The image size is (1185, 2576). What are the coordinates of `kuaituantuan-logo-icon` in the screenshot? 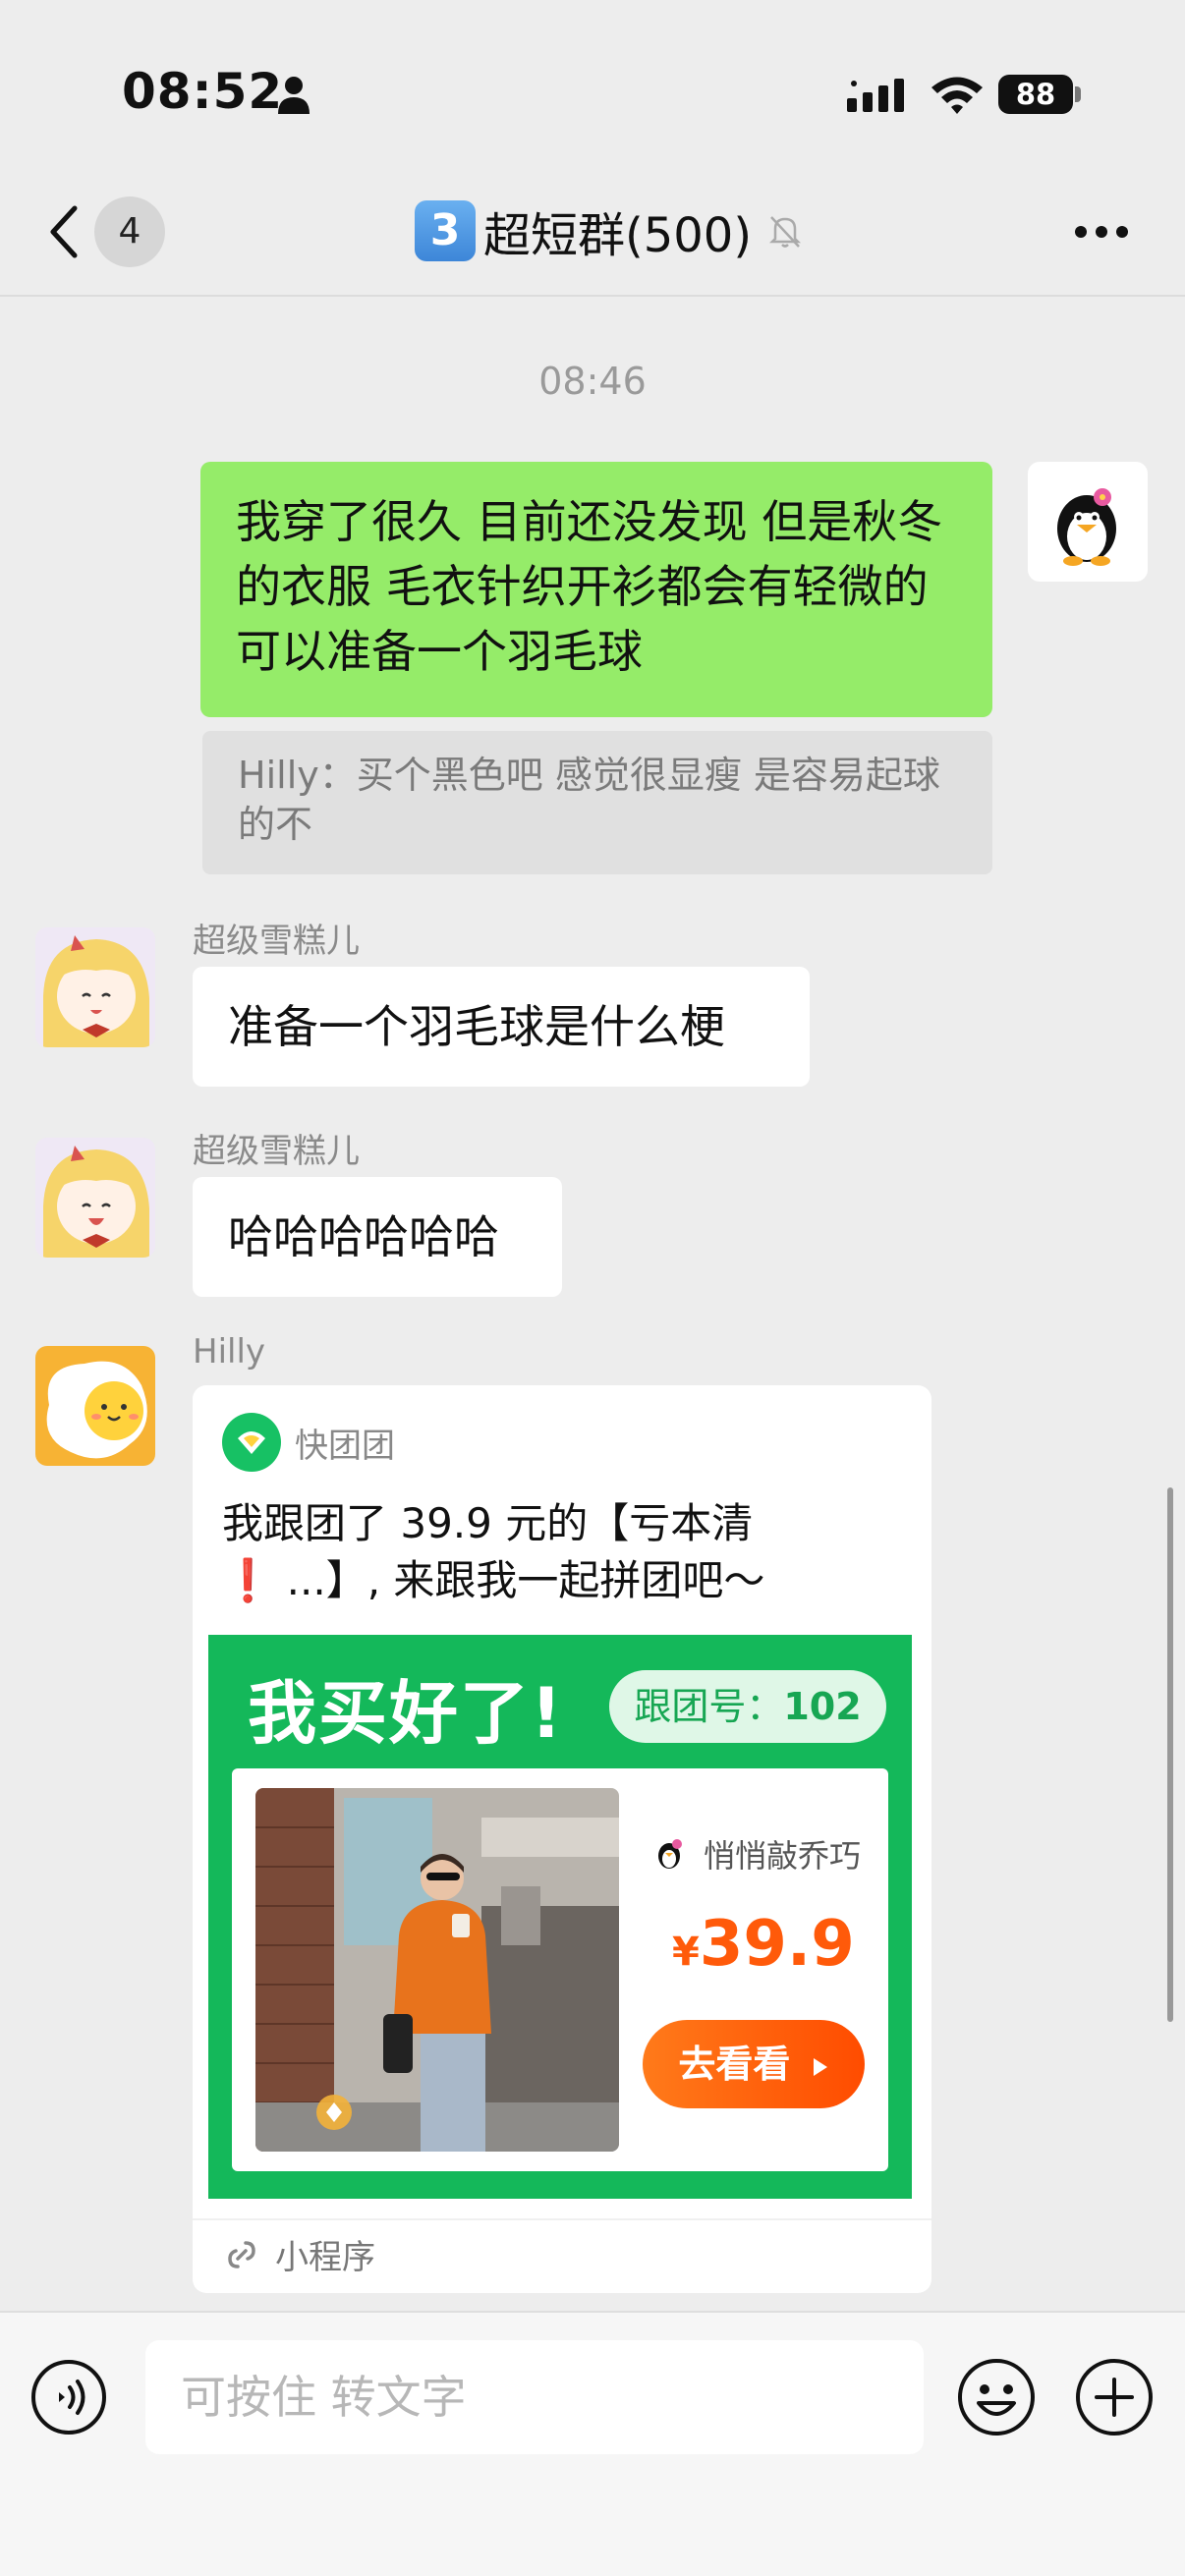 It's located at (252, 1442).